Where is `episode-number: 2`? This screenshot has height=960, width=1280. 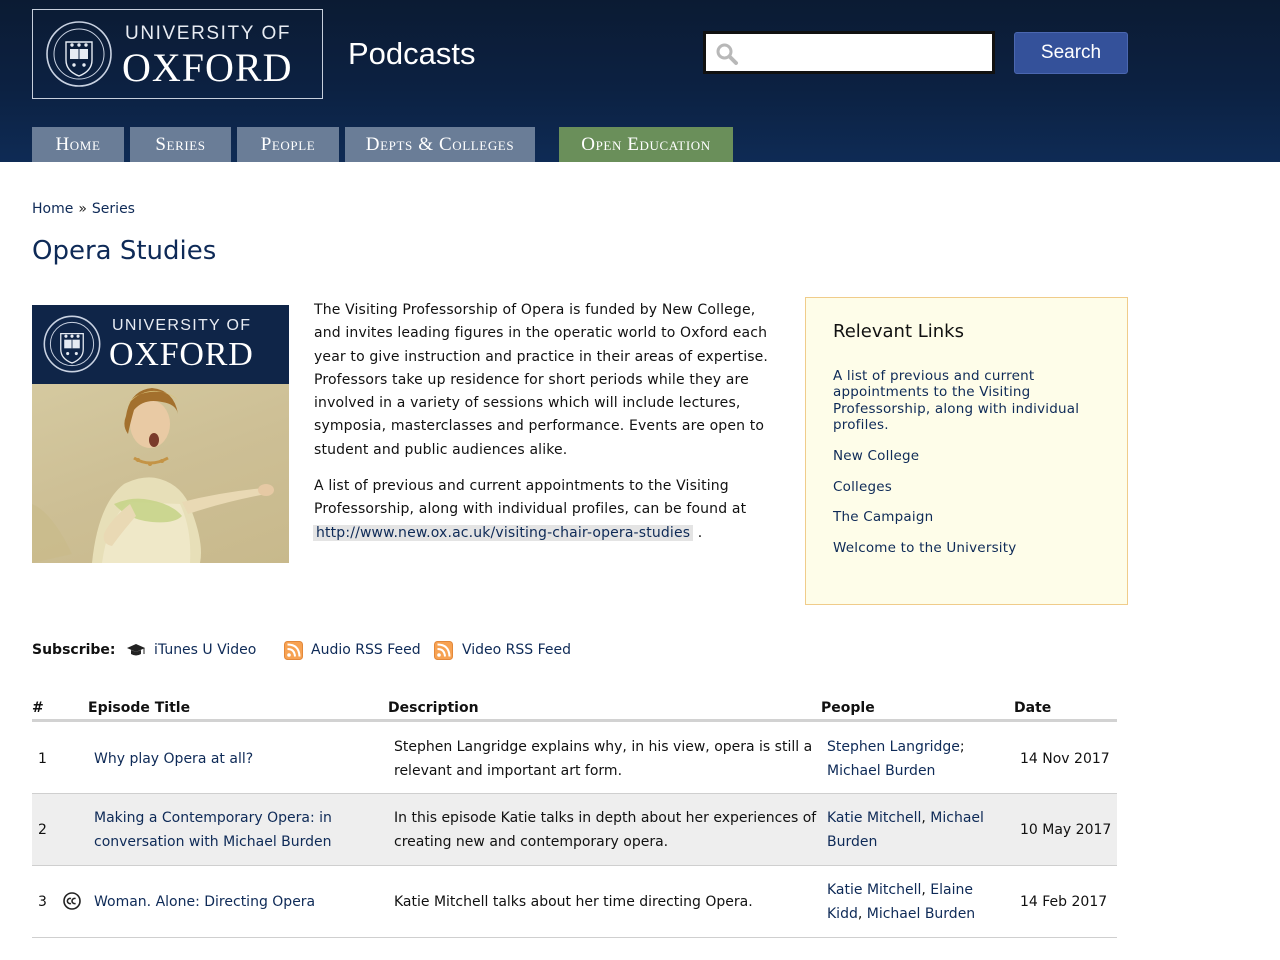
episode-number: 2 is located at coordinates (42, 830).